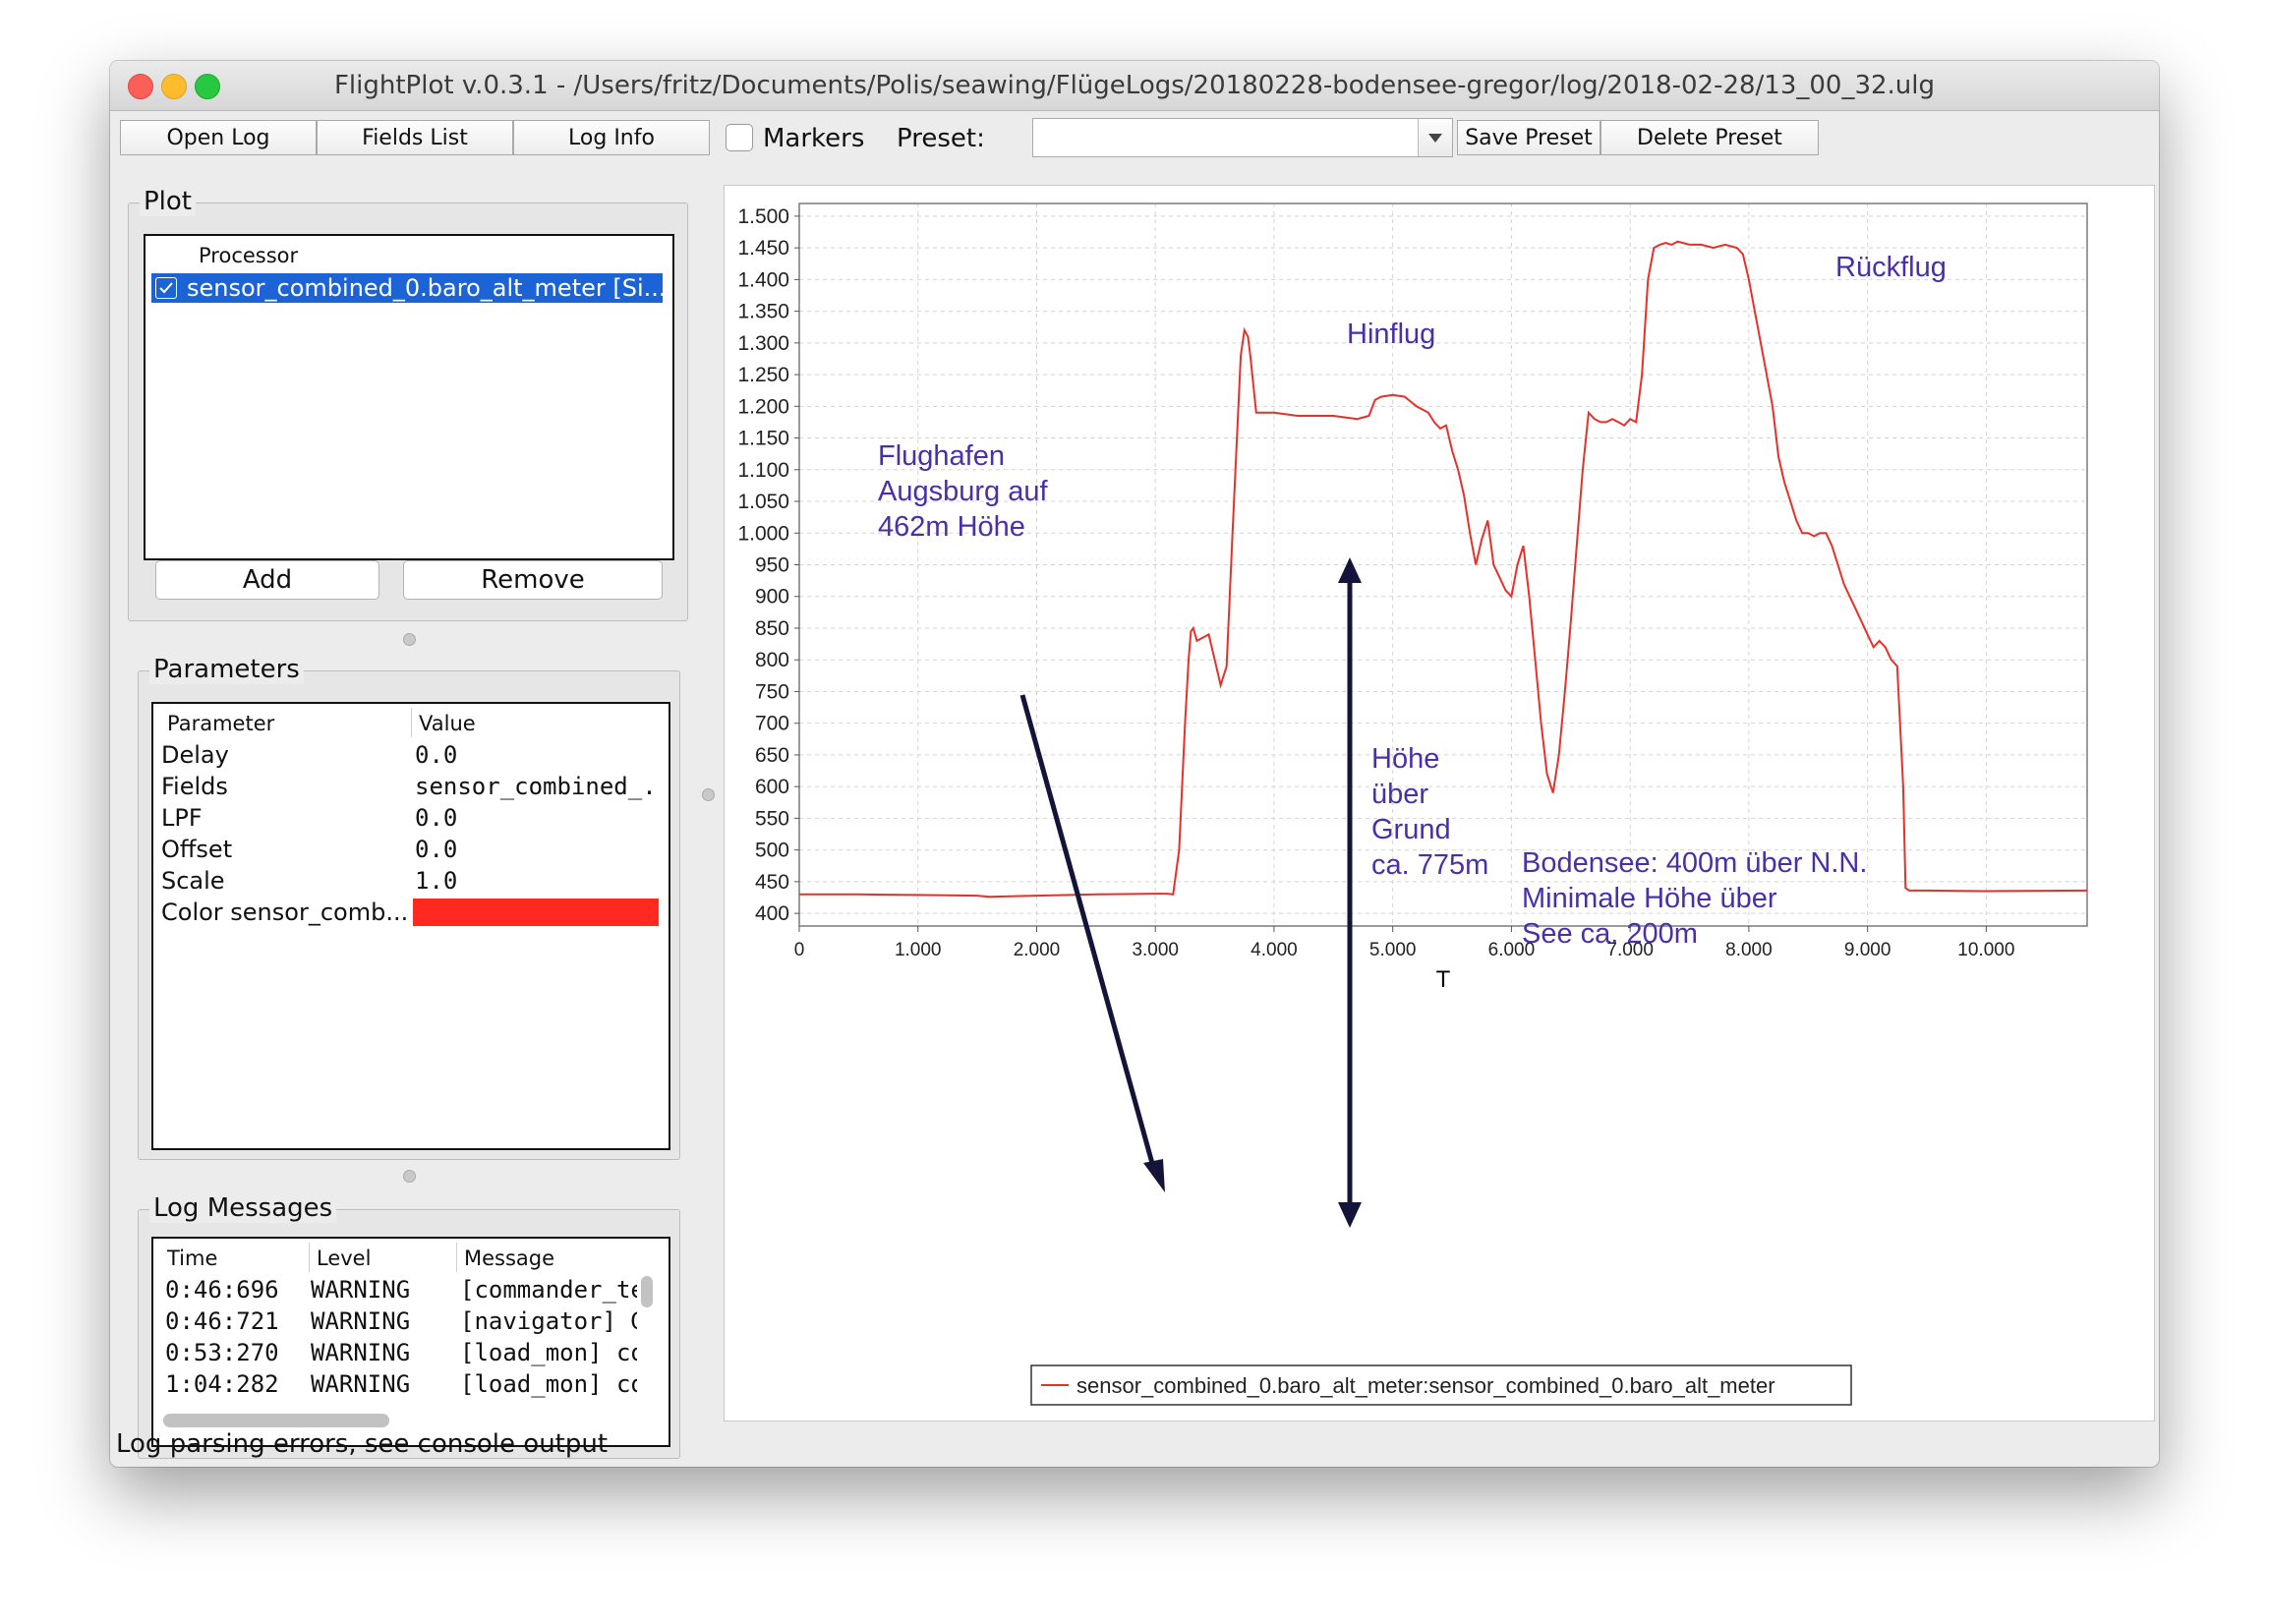 The width and height of the screenshot is (2269, 1624). What do you see at coordinates (799, 950) in the screenshot?
I see `x-tick-label: 0` at bounding box center [799, 950].